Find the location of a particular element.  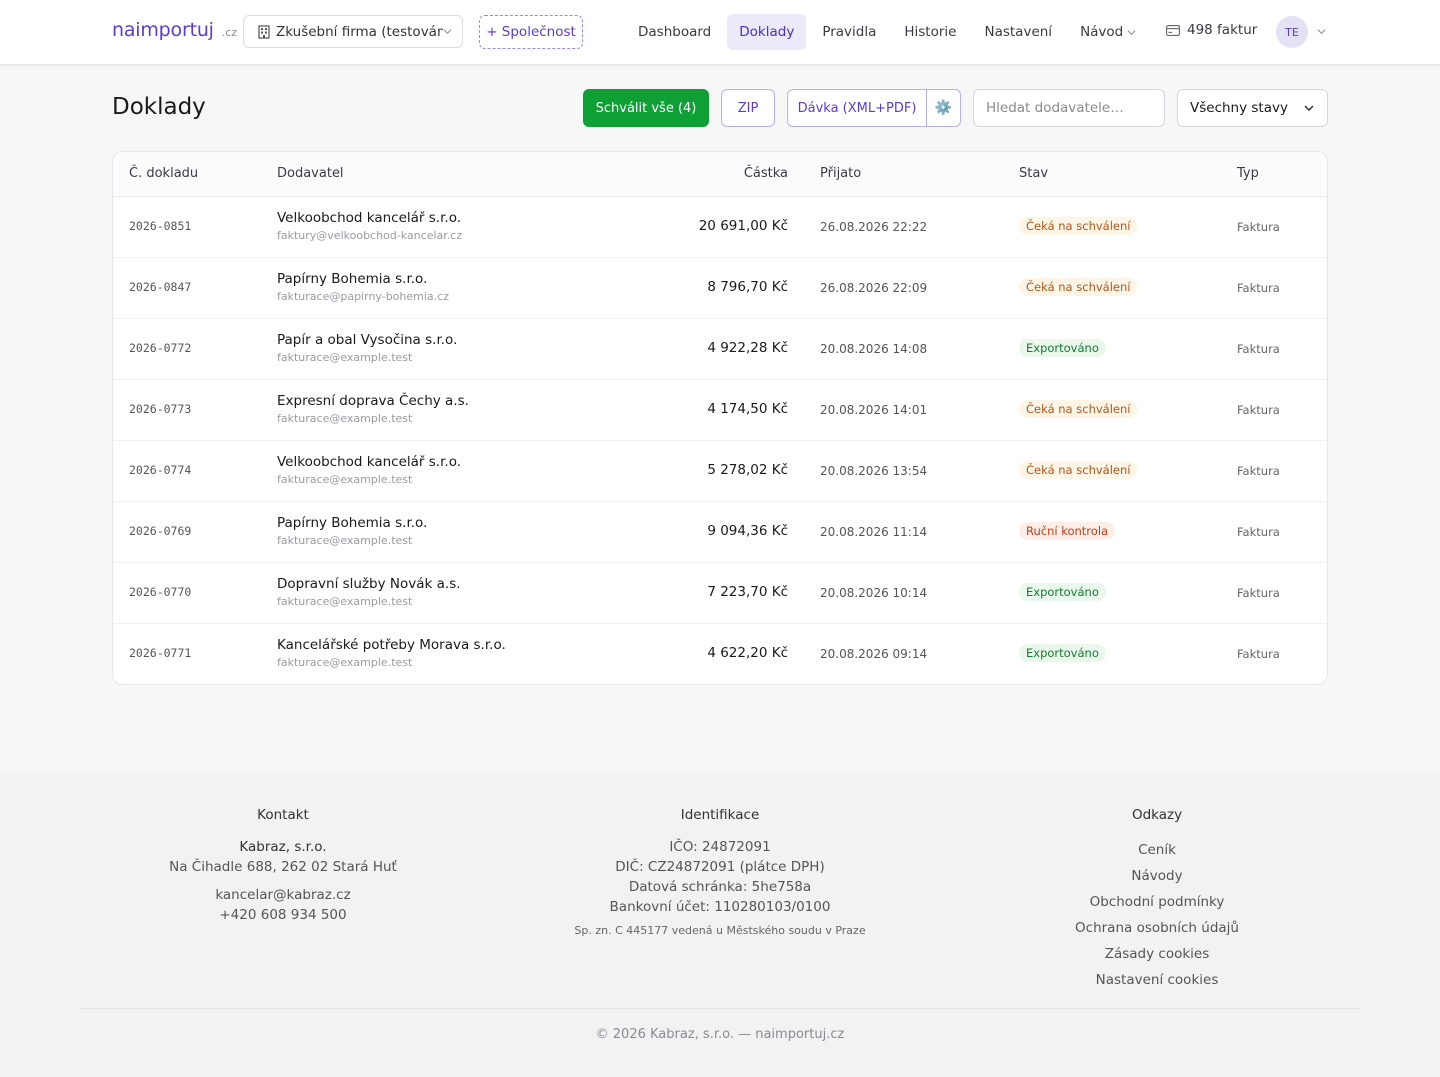

footer-phone-link: +420 608 934 500 is located at coordinates (283, 915).